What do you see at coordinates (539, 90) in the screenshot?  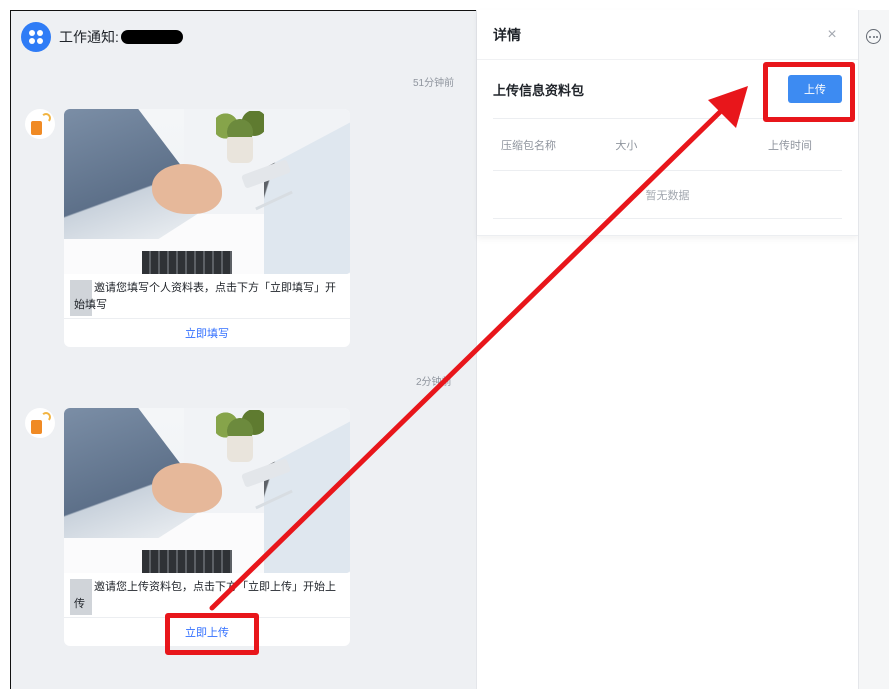 I see `package-title: 上传信息资料包` at bounding box center [539, 90].